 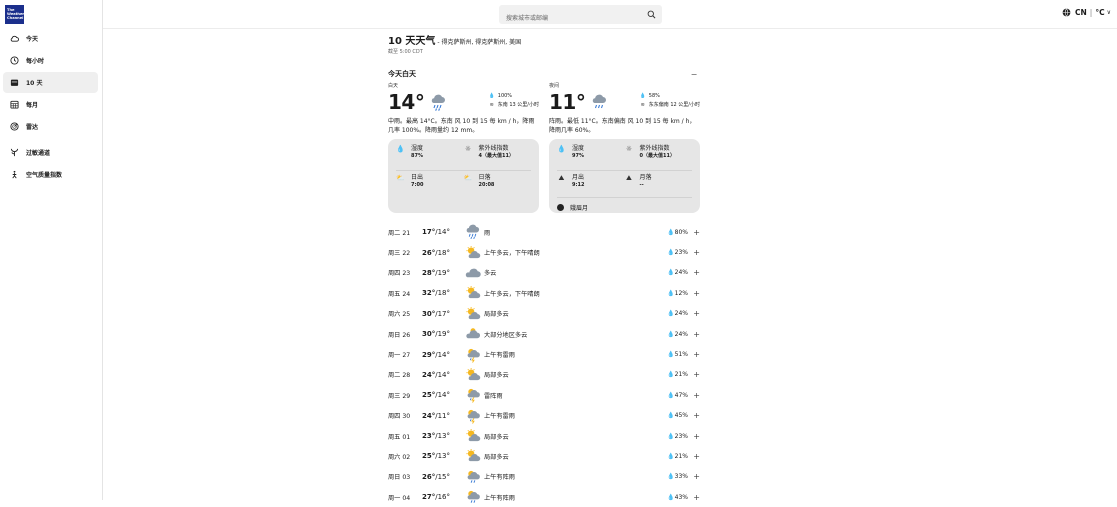 What do you see at coordinates (399, 254) in the screenshot?
I see `day-name: 周三 22` at bounding box center [399, 254].